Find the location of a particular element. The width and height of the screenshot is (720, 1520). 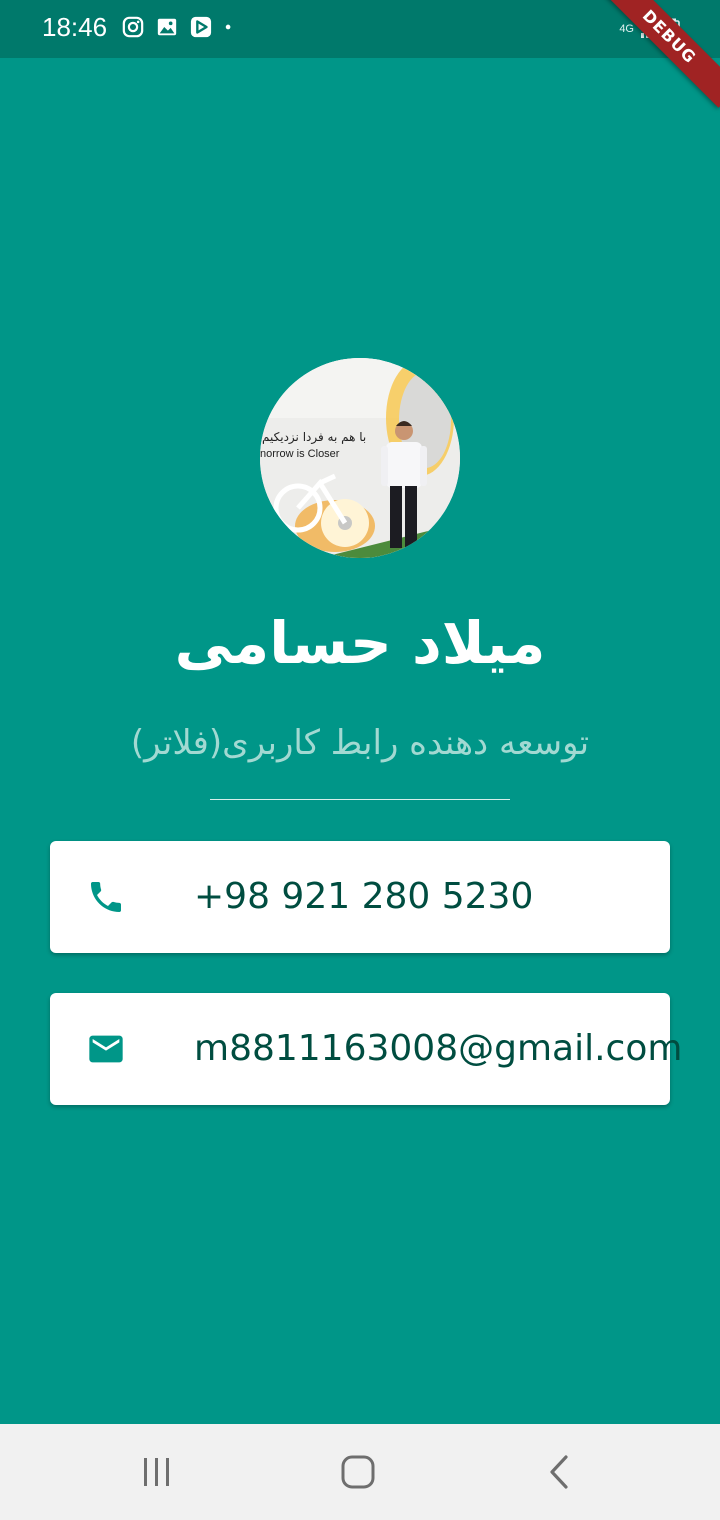

notification-dot-icon is located at coordinates (228, 27).